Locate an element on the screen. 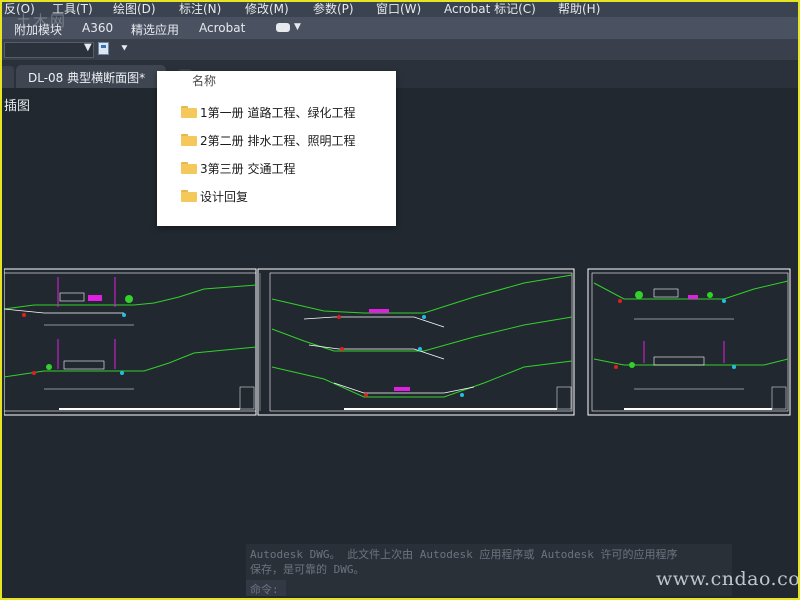  menu-item-dimension: 标注(N) is located at coordinates (200, 8).